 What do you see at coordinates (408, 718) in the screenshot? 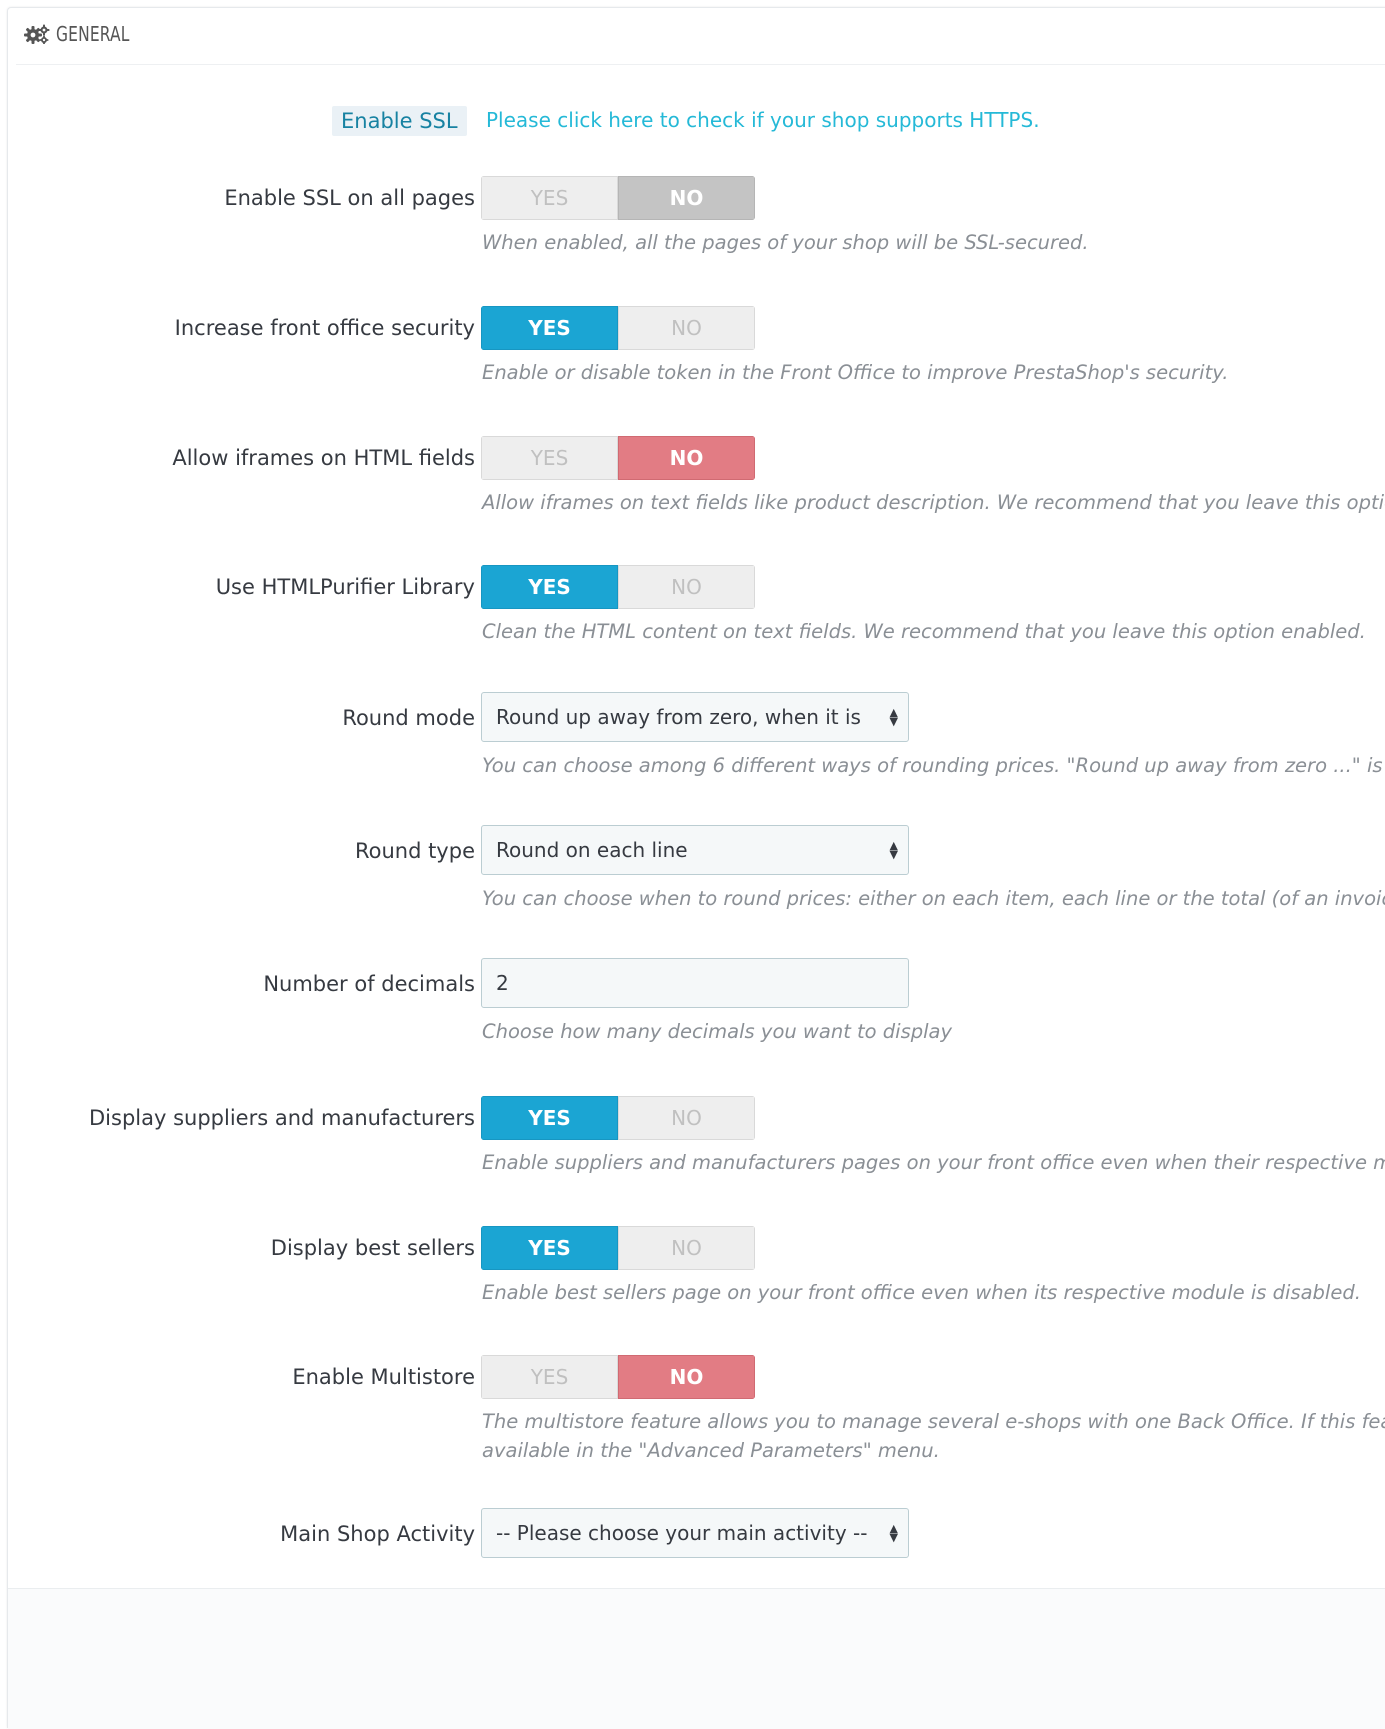
I see `field-label: Round mode` at bounding box center [408, 718].